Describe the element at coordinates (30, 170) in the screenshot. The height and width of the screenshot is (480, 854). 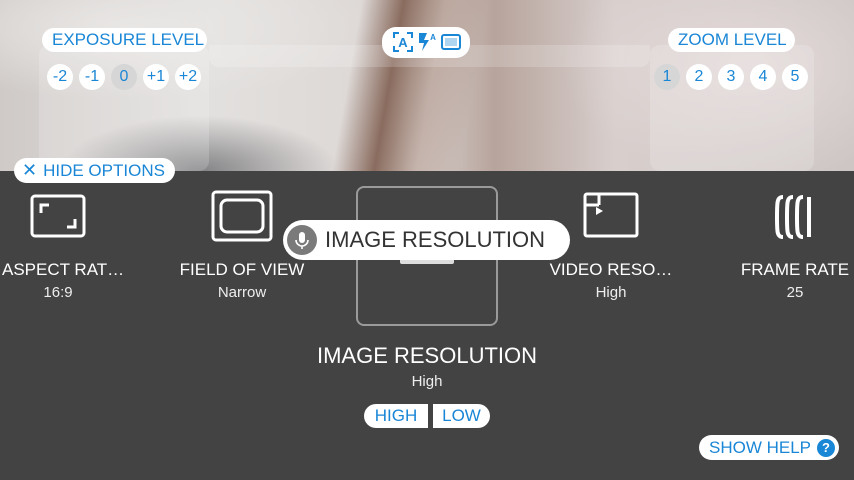
I see `close-icon: ✕` at that location.